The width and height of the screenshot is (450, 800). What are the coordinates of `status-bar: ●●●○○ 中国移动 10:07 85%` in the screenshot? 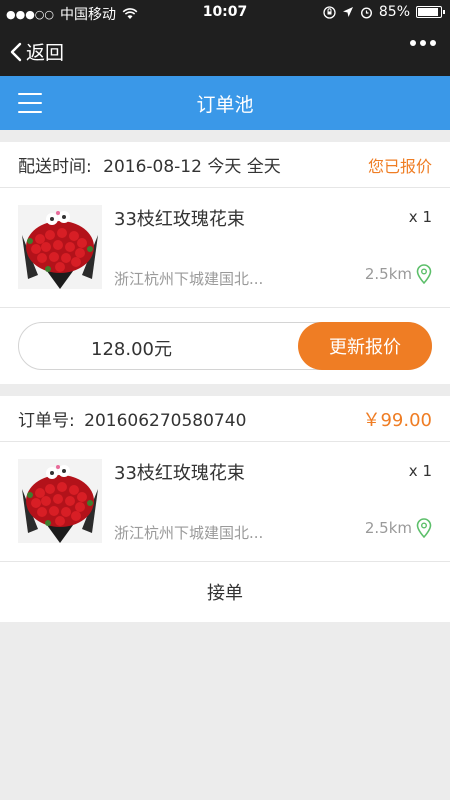 It's located at (225, 13).